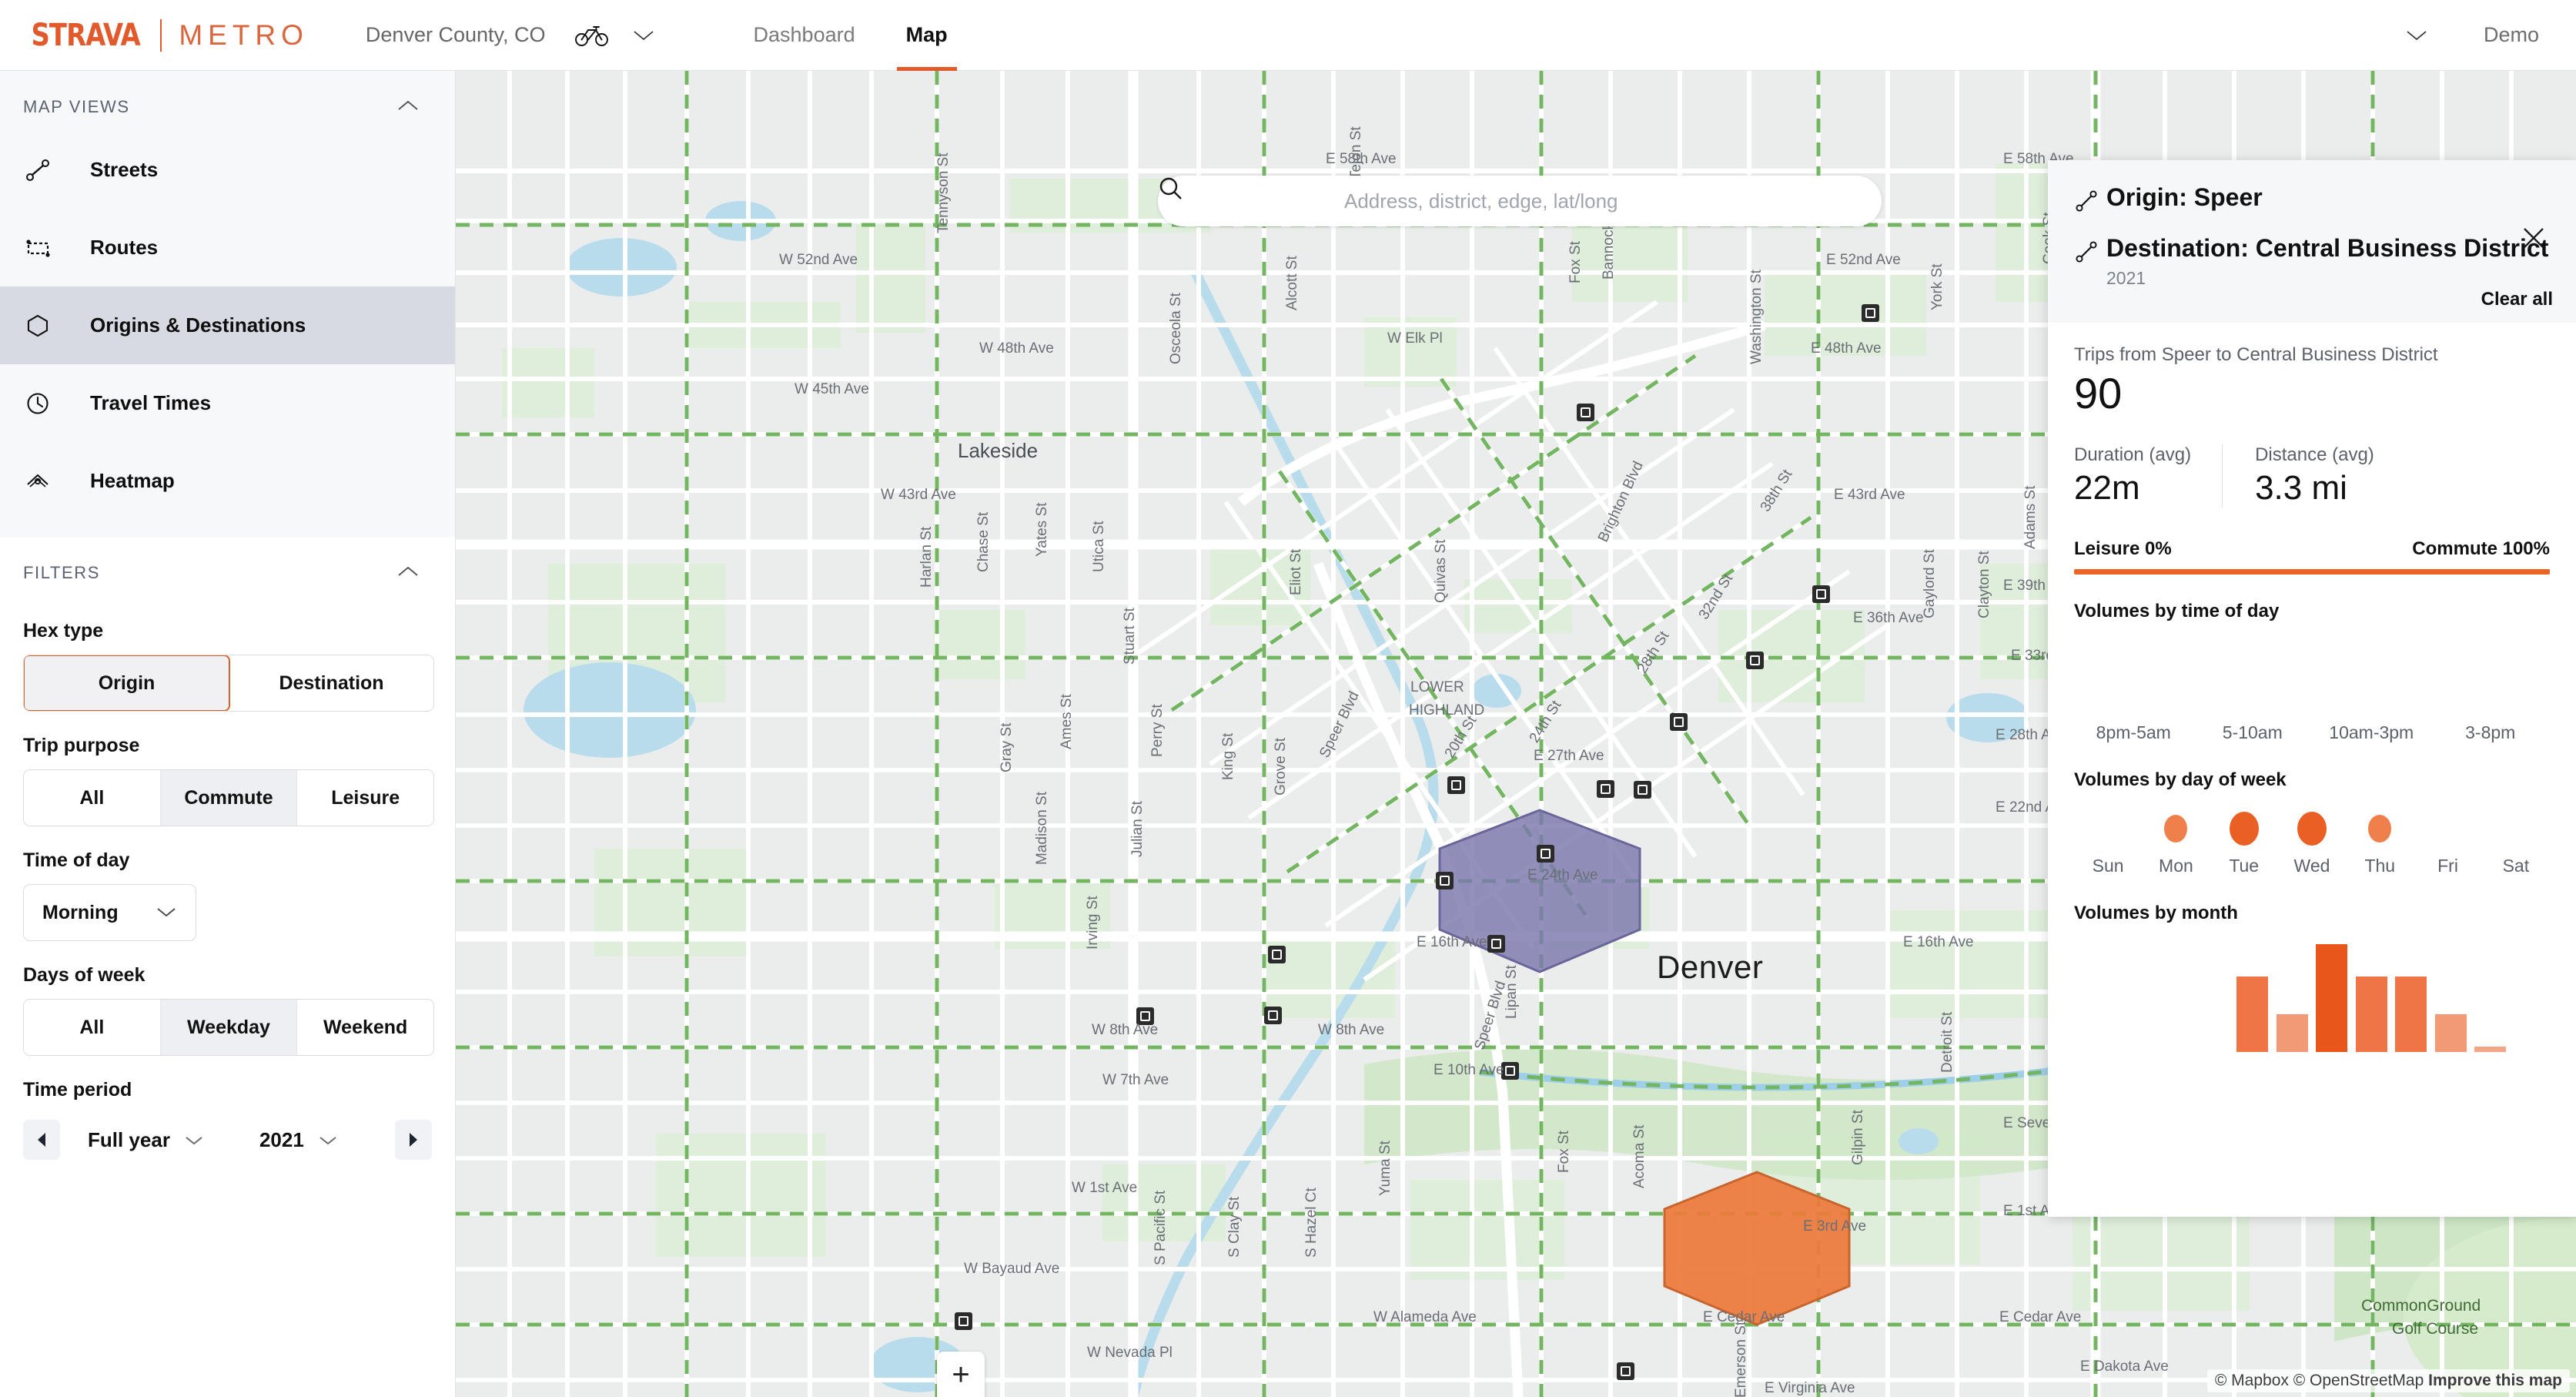  I want to click on strava-metro-logo: STRAVA METRO, so click(168, 35).